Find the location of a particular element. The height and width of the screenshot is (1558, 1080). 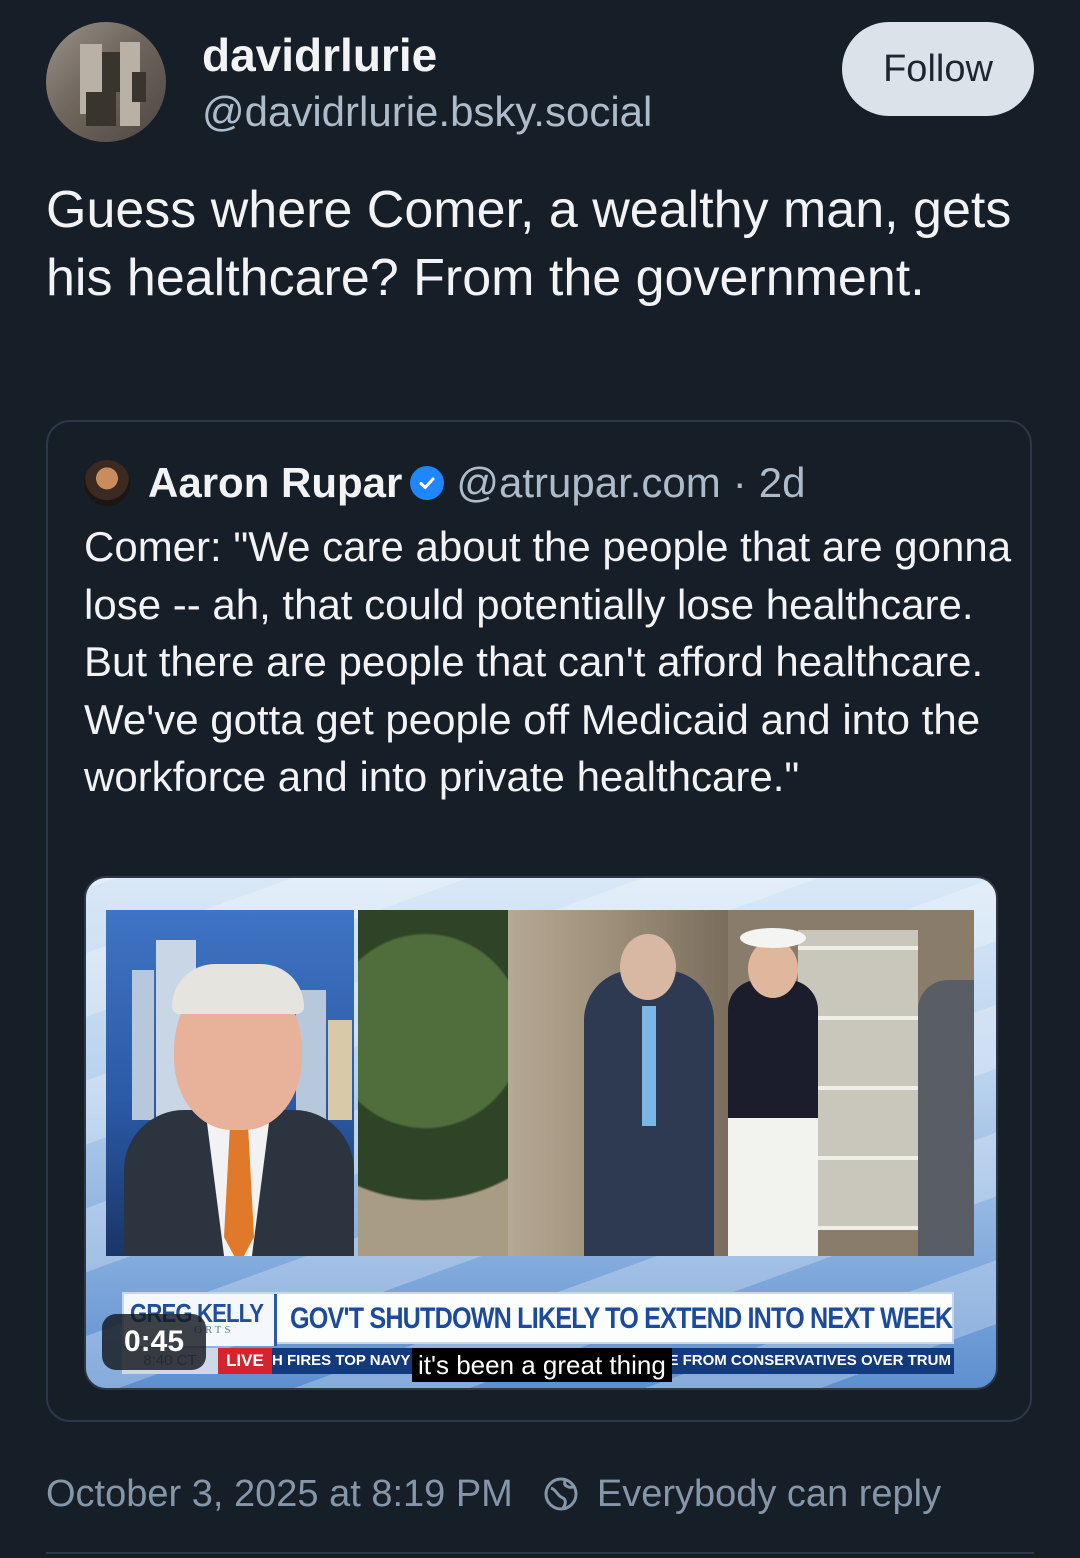

ticker-text-end: E FROM CONSERVATIVES OVER TRUMP is located at coordinates (810, 1360).